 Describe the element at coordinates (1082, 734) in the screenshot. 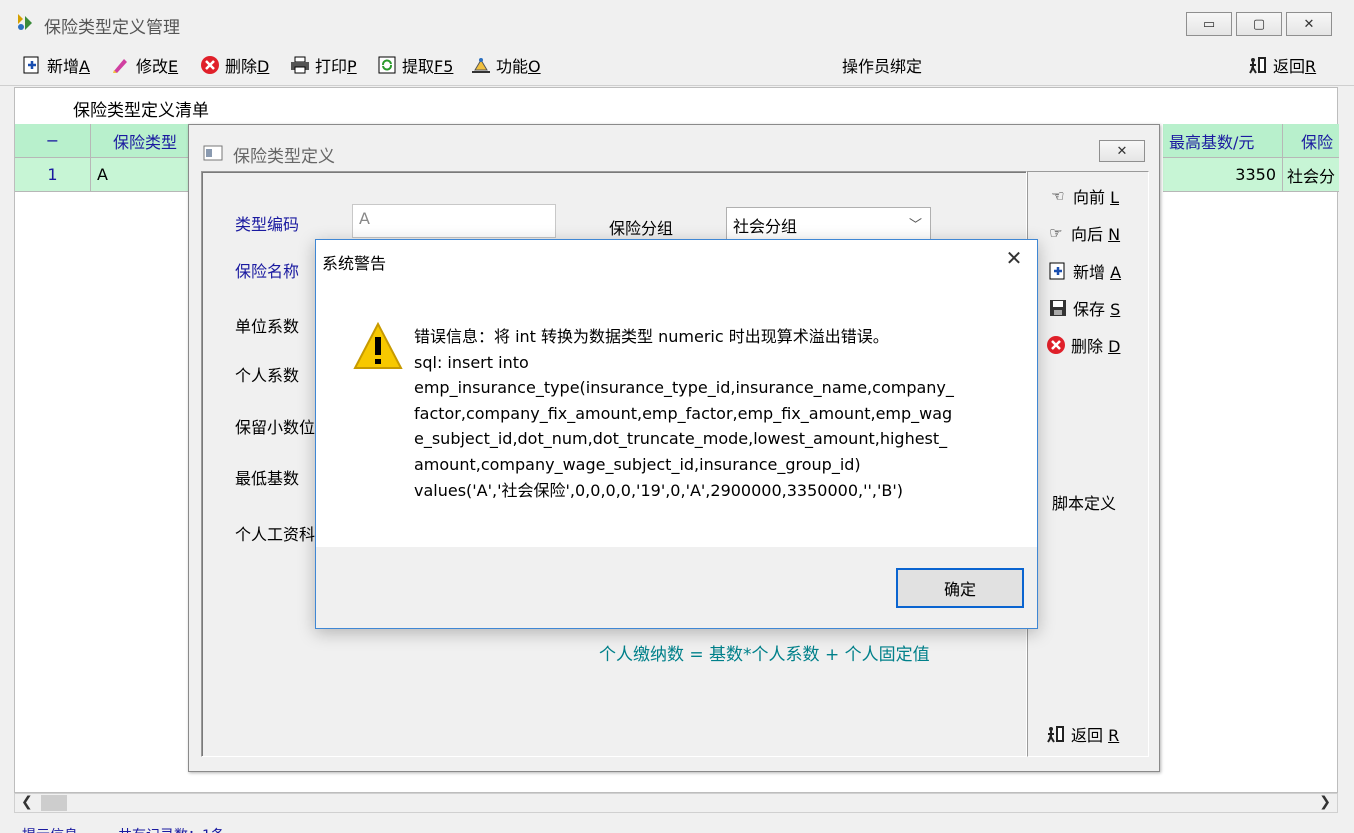

I see `dialog-back-button: 返回 R` at that location.